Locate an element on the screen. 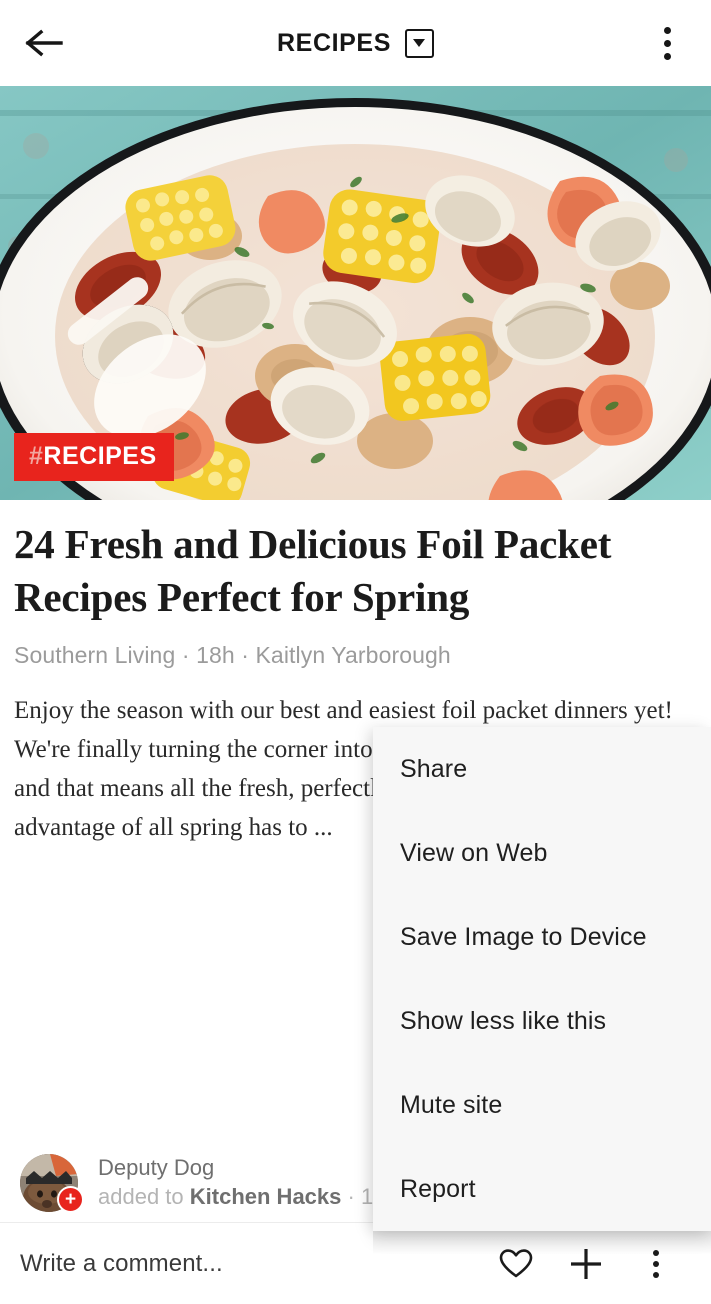 Image resolution: width=711 pixels, height=1304 pixels. menu-item-view-on-web: View on Web is located at coordinates (542, 853).